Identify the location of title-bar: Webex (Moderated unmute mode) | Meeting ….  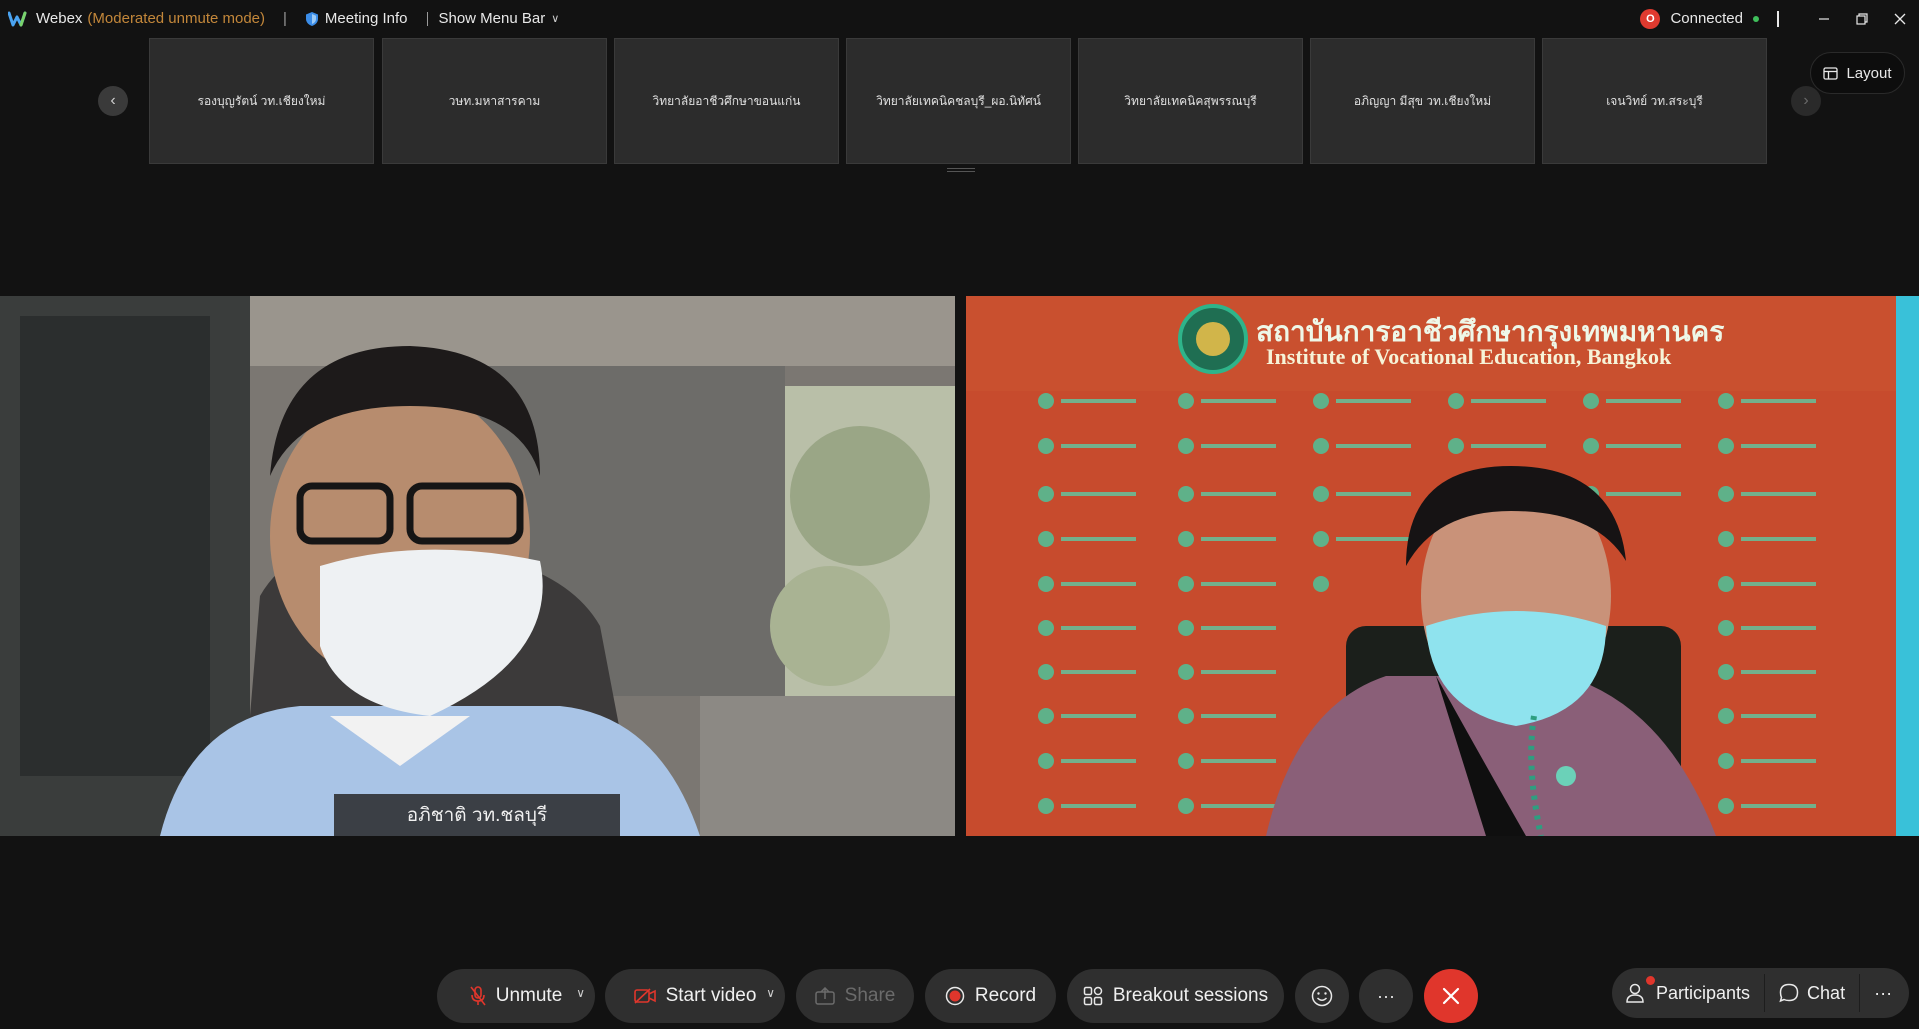
(959, 18).